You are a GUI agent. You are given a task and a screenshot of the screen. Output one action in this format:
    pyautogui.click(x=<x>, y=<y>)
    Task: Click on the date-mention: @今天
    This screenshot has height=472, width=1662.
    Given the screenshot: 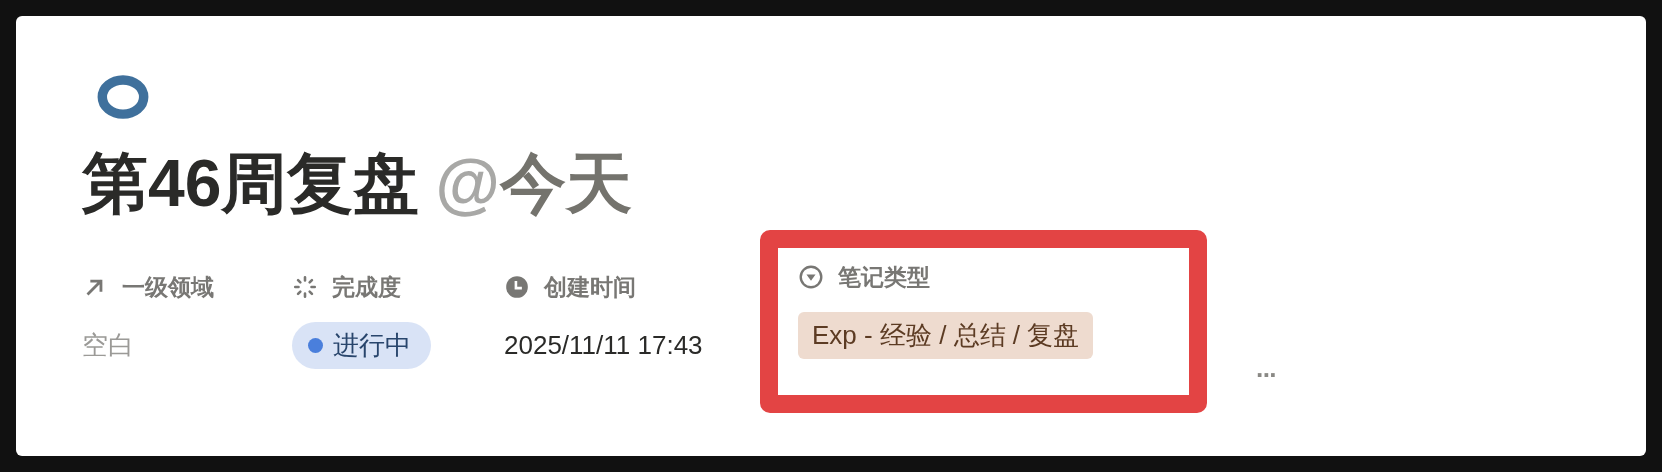 What is the action you would take?
    pyautogui.click(x=533, y=183)
    